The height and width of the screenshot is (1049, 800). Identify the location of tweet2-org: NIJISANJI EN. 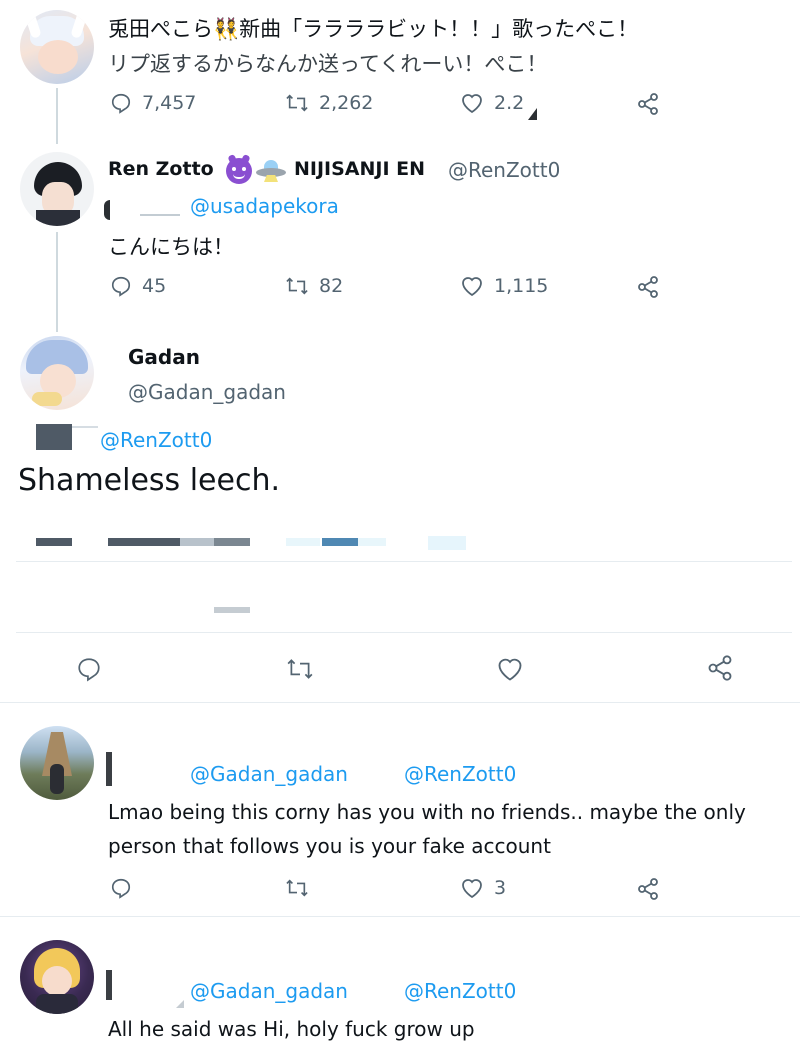
(360, 169).